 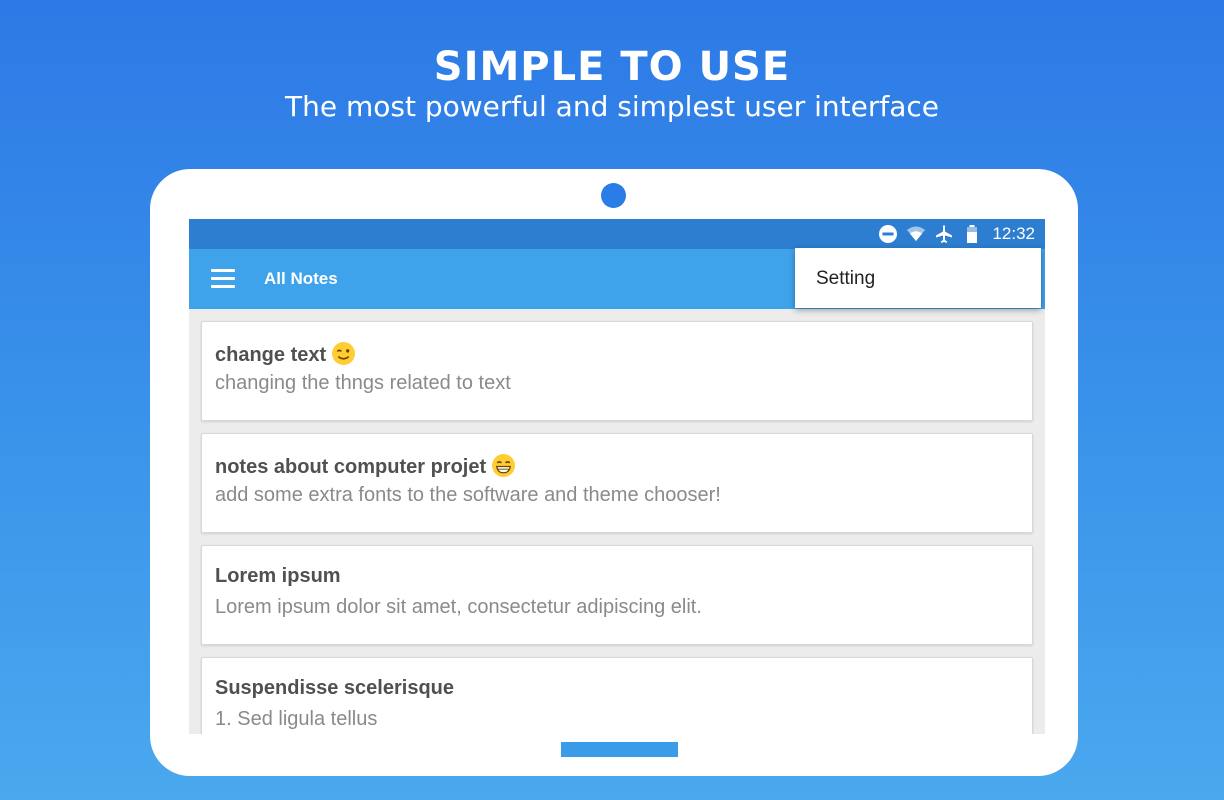 I want to click on note-body: 1. Sed ligula tellus, so click(x=296, y=719).